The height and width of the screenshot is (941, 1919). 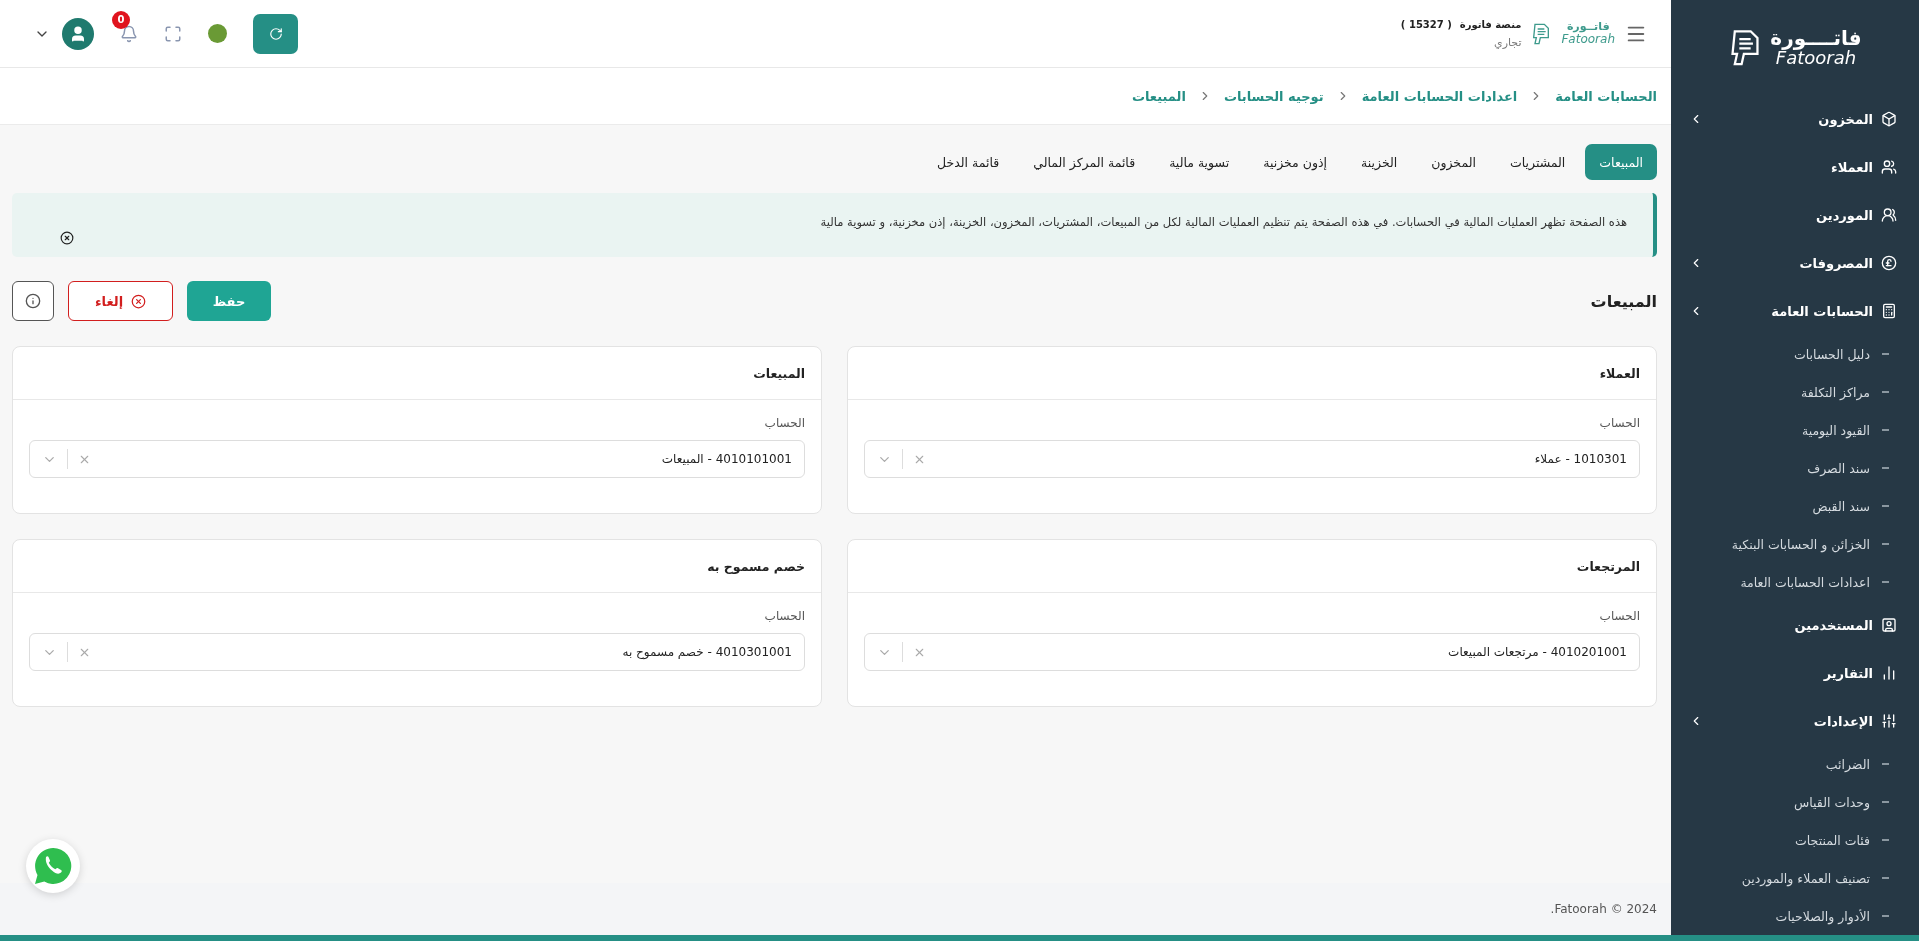 What do you see at coordinates (1889, 673) in the screenshot?
I see `bar-chart-icon` at bounding box center [1889, 673].